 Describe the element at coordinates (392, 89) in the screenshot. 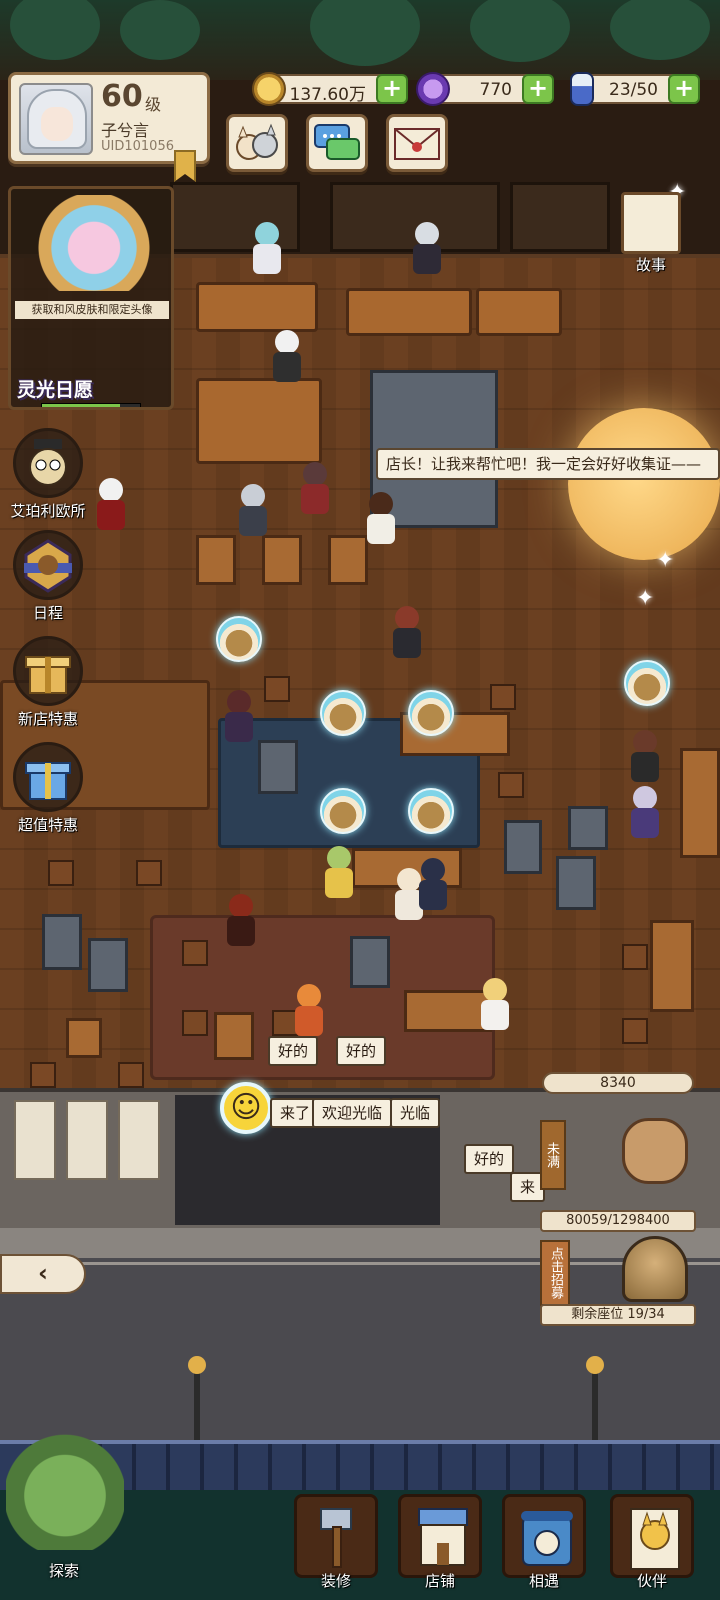

I see `add-coins-button: +` at that location.